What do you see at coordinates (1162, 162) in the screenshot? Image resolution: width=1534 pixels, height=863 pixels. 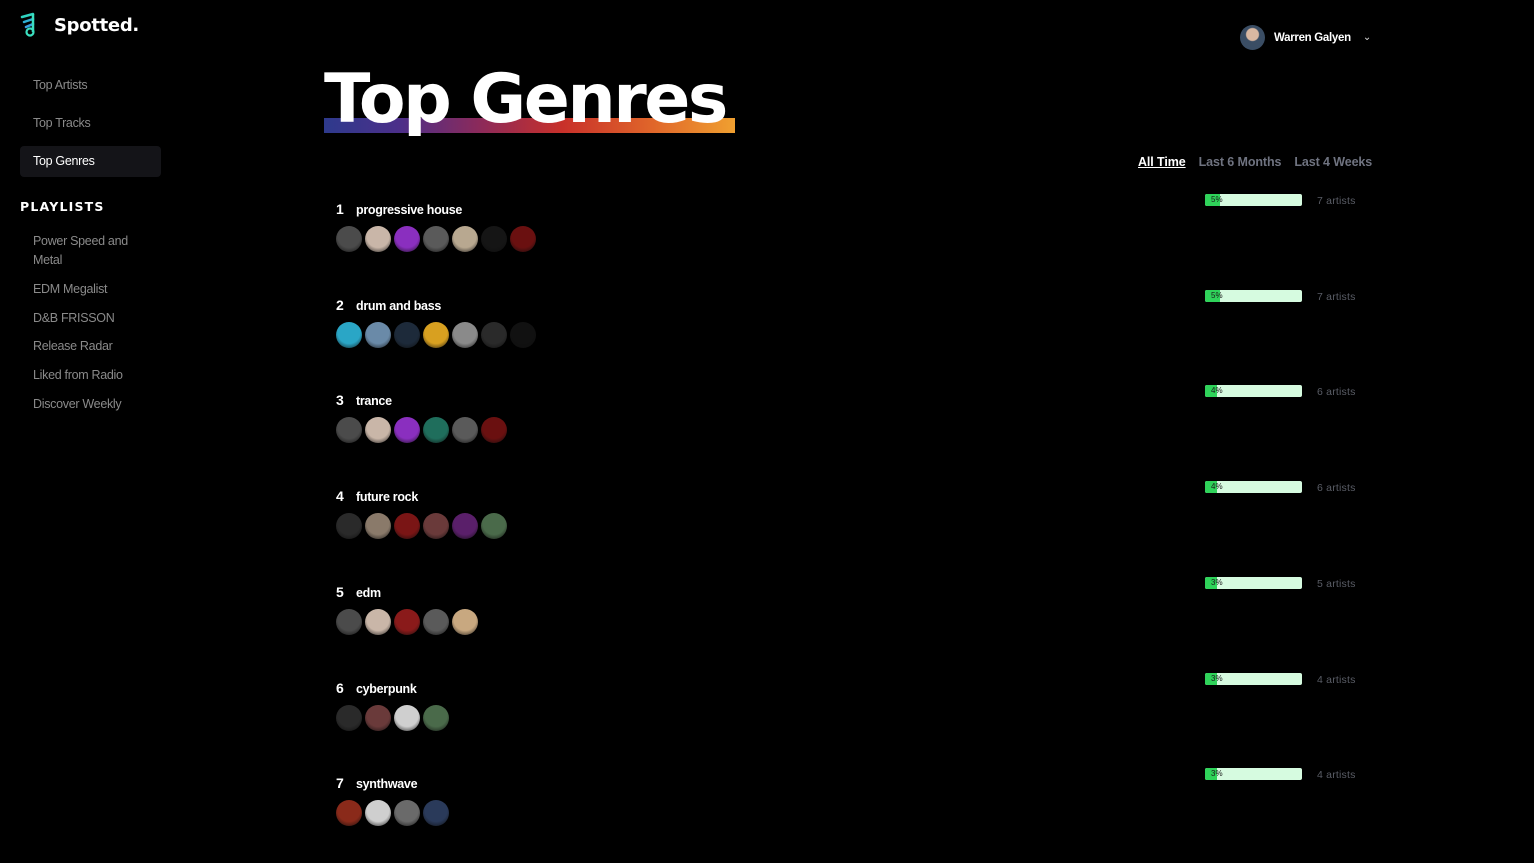 I see `tab-all-time: All Time` at bounding box center [1162, 162].